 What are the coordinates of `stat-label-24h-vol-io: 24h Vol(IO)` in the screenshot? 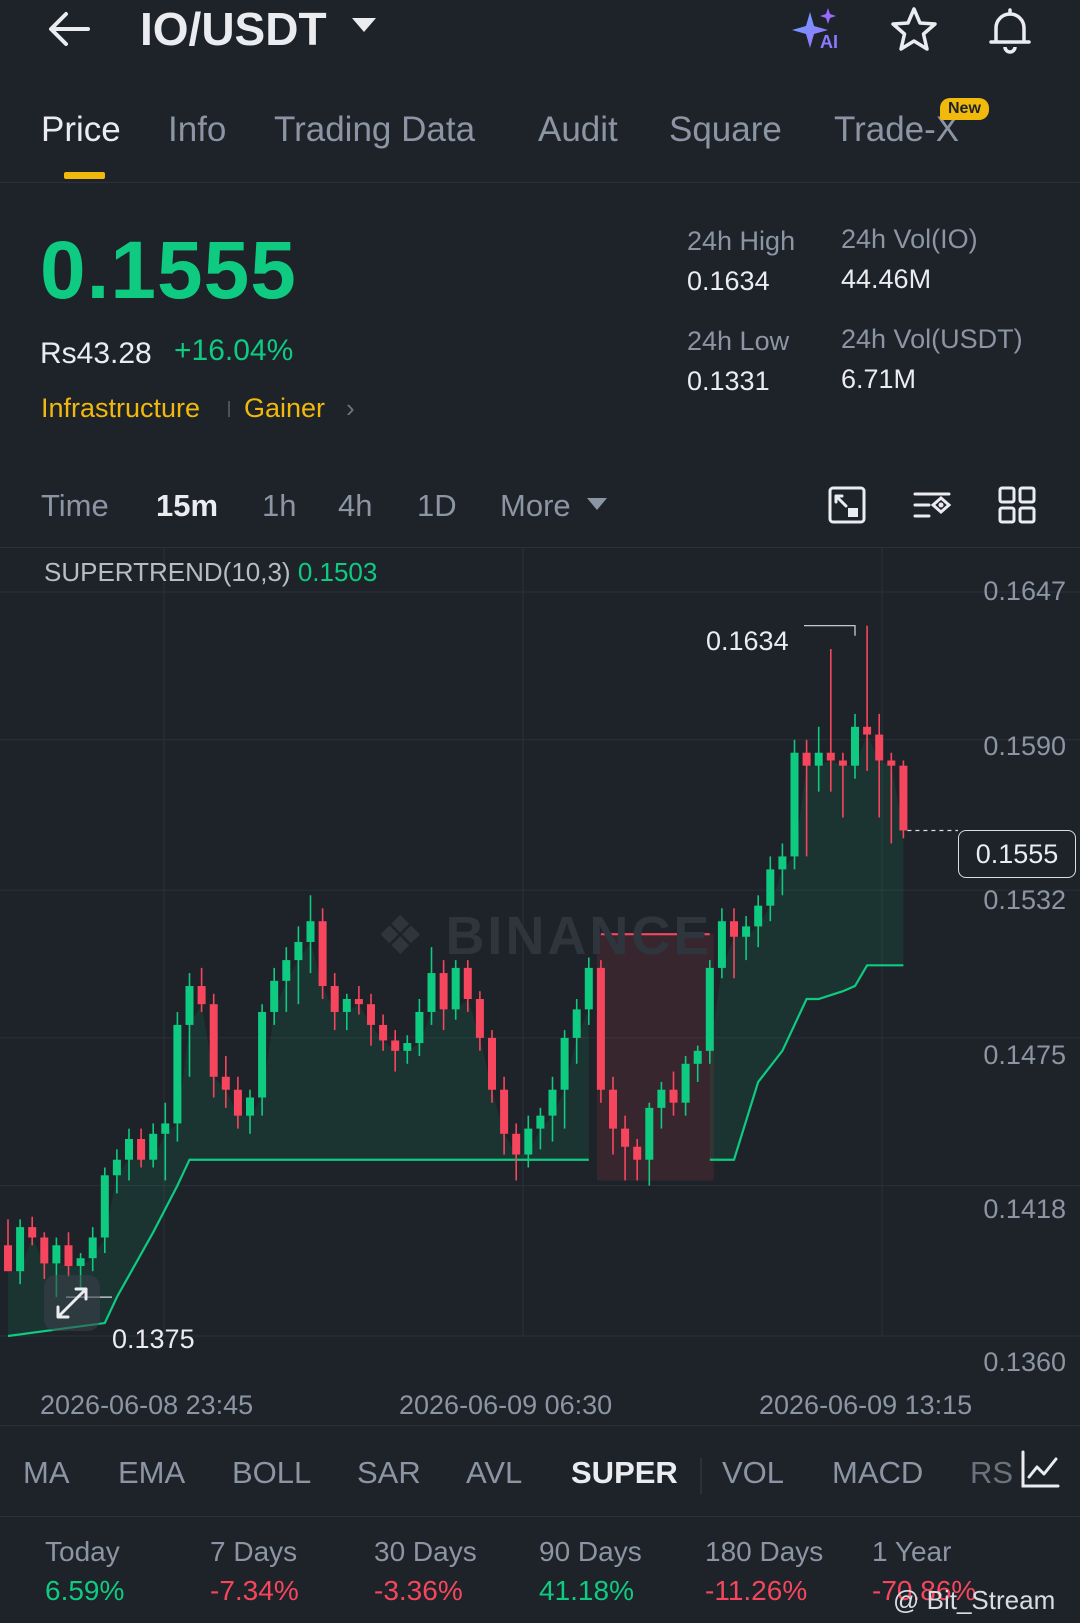 It's located at (909, 239).